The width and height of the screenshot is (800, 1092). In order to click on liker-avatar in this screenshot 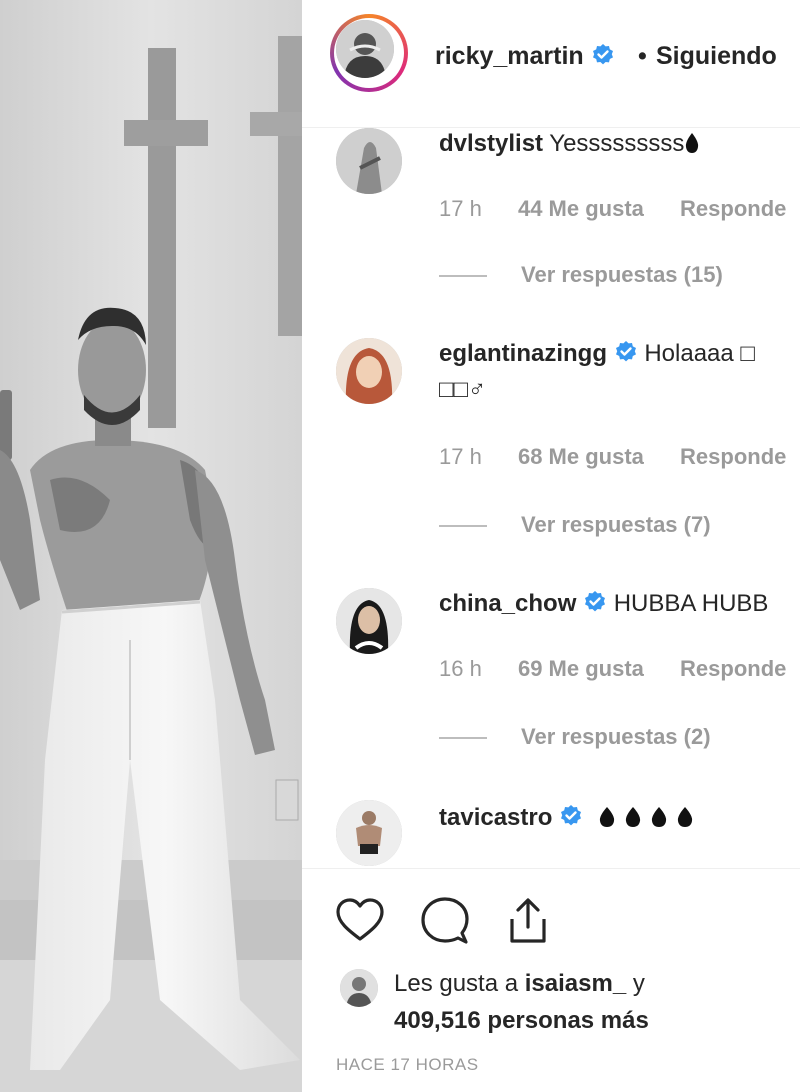, I will do `click(359, 988)`.